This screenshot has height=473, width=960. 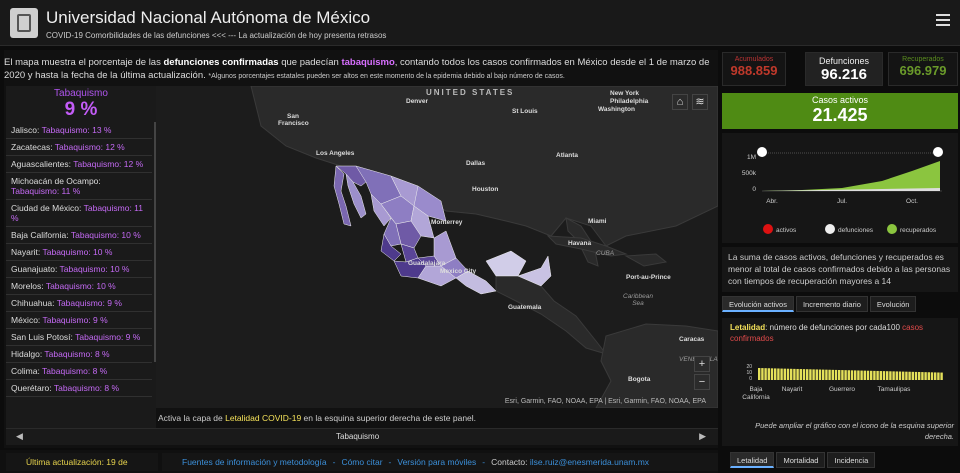 I want to click on state-list-item: Guanajuato: Tabaquismo: 10 %, so click(x=79, y=269).